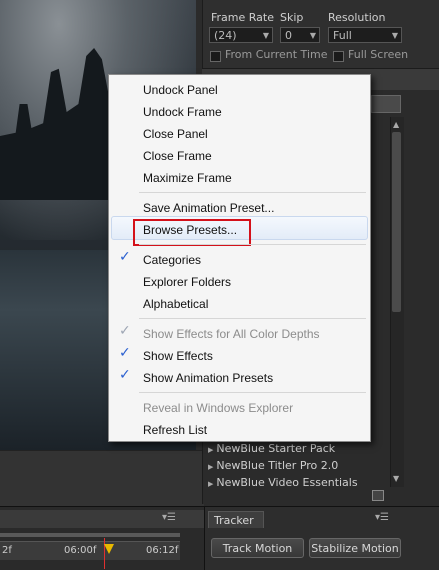 This screenshot has height=570, width=439. What do you see at coordinates (300, 35) in the screenshot?
I see `skip-dropdown: 0 ▼` at bounding box center [300, 35].